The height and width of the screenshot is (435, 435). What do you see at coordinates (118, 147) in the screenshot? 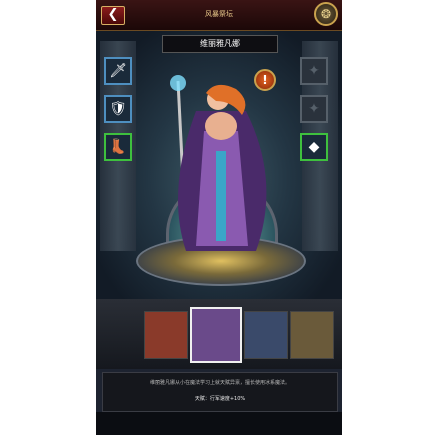
I see `boots-icon: 👢` at bounding box center [118, 147].